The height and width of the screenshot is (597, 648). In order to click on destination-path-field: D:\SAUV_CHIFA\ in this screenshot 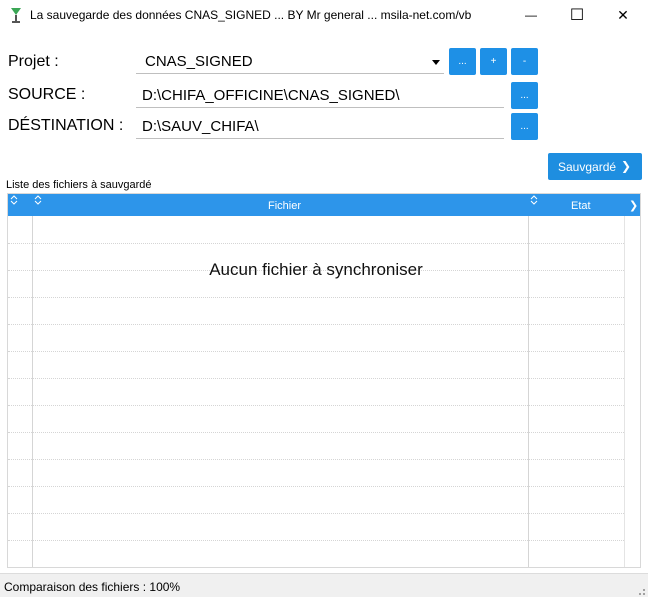, I will do `click(320, 127)`.